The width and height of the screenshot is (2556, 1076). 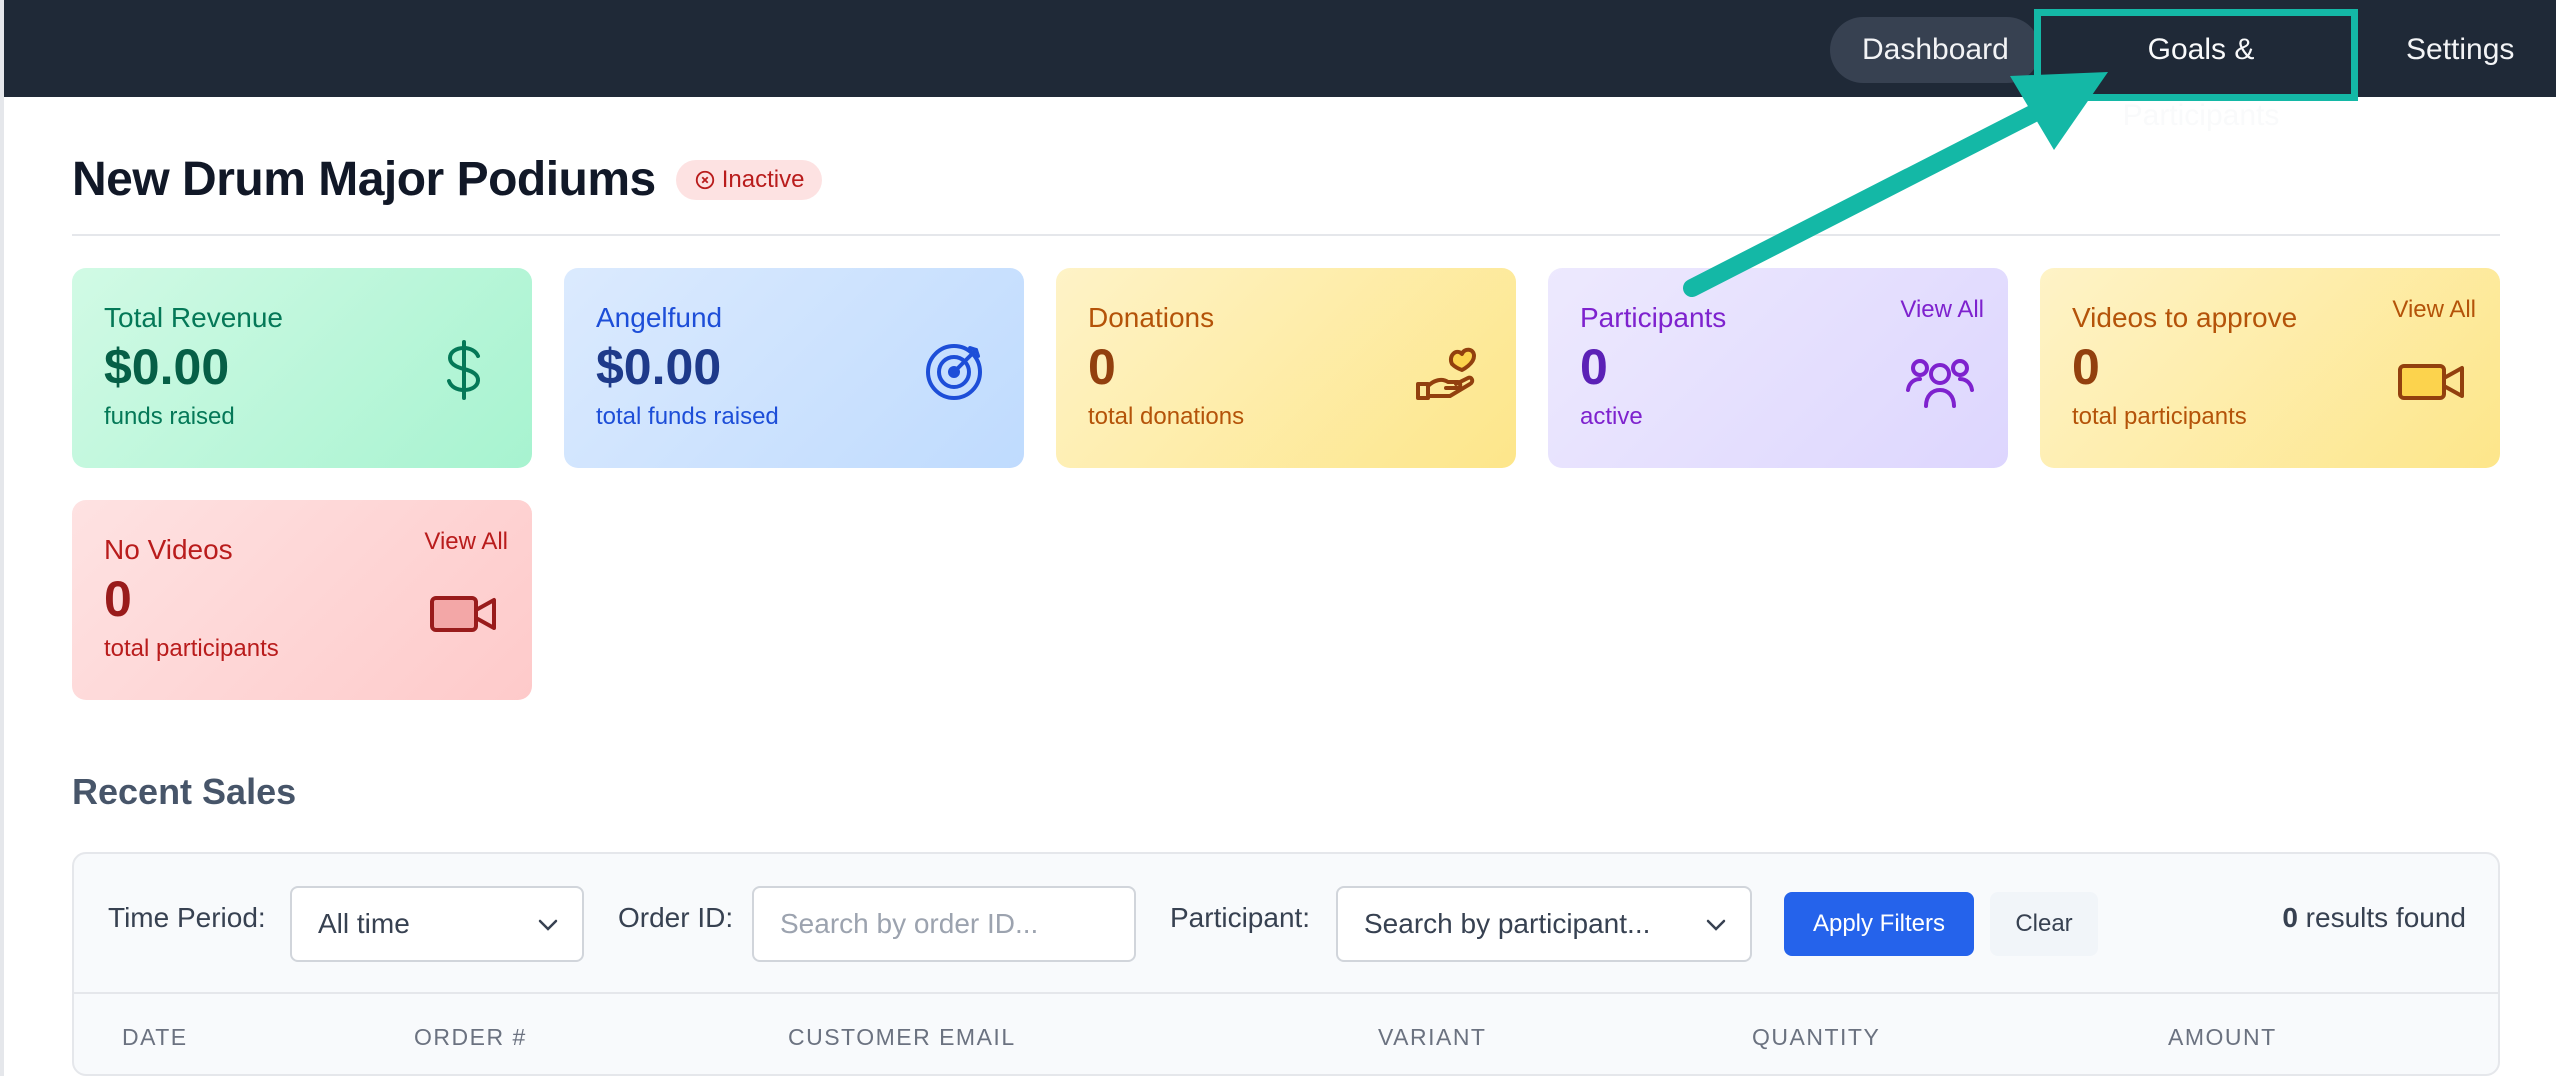 What do you see at coordinates (194, 317) in the screenshot?
I see `card-label: Total Revenue` at bounding box center [194, 317].